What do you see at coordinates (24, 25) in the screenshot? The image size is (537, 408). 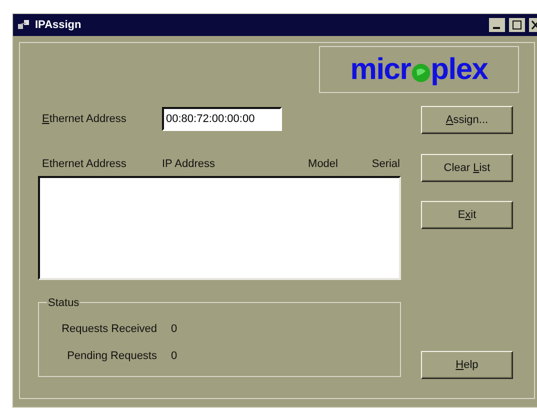 I see `network-icon` at bounding box center [24, 25].